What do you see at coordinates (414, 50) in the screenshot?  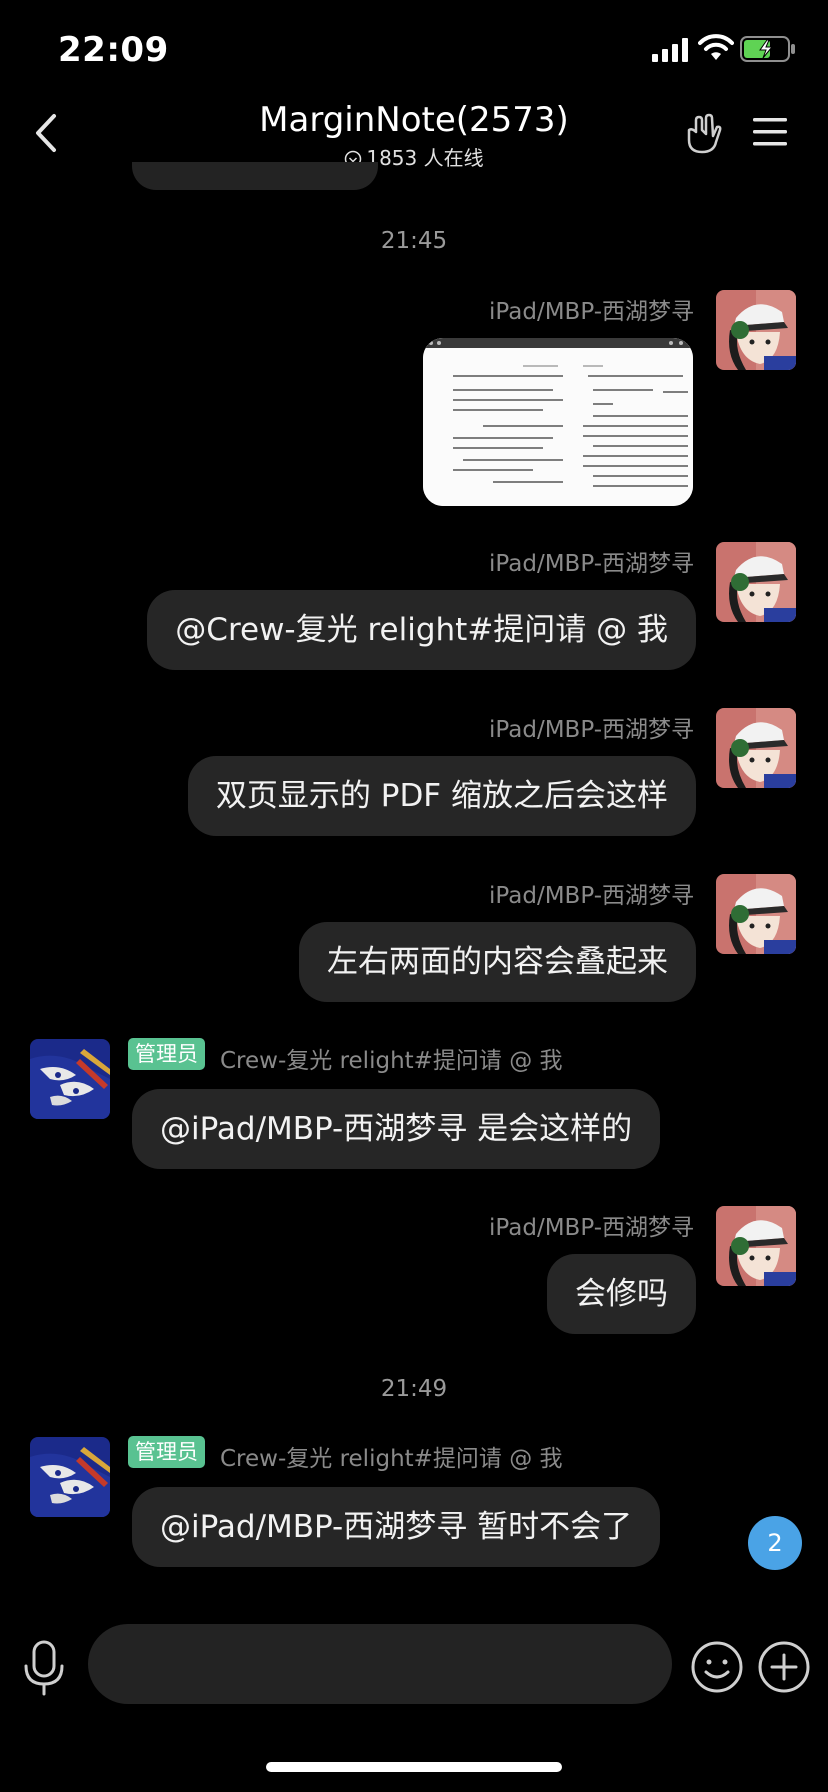 I see `status-bar: 22:09` at bounding box center [414, 50].